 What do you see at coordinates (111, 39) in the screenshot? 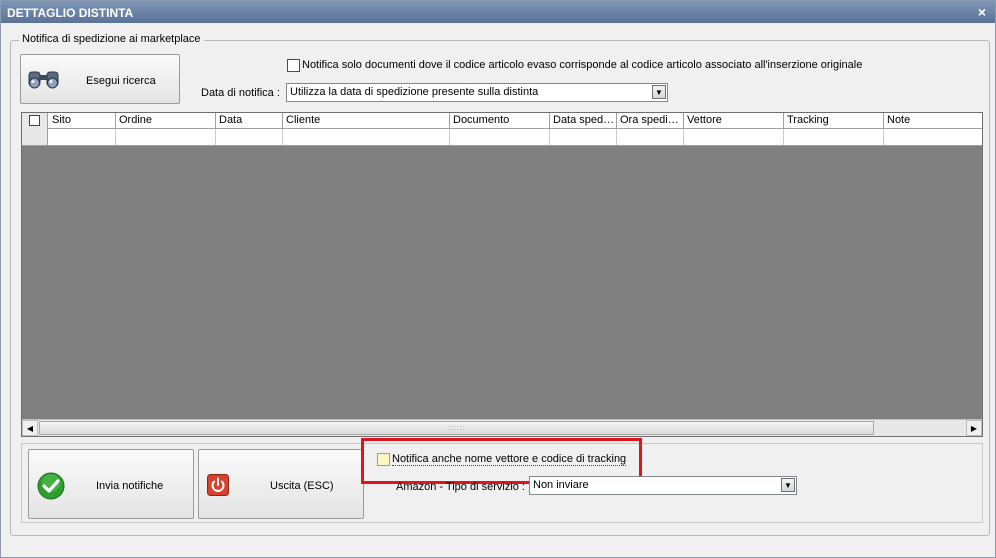
I see `group-legend: Notifica di spedizione ai marketplace` at bounding box center [111, 39].